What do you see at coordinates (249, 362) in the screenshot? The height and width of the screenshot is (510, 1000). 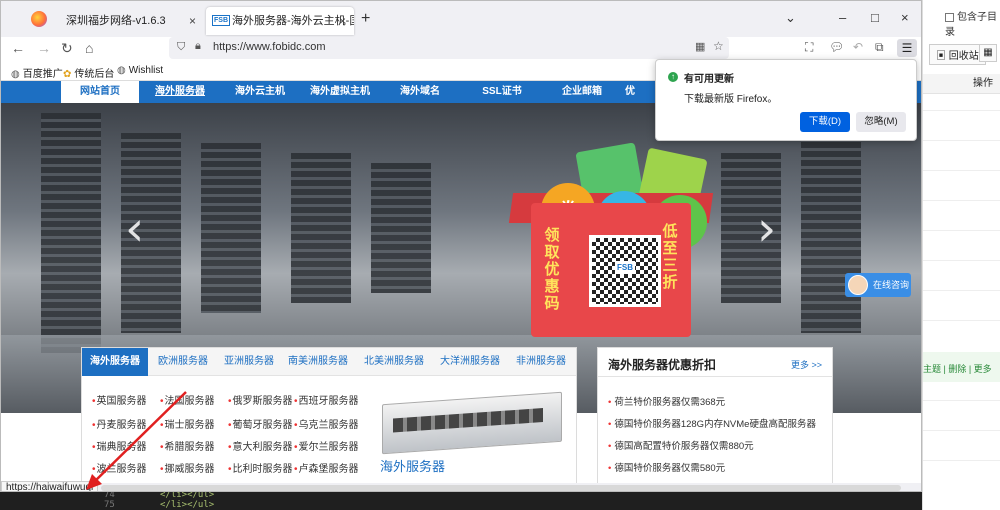 I see `tab-asia-servers: 亚洲服务器` at bounding box center [249, 362].